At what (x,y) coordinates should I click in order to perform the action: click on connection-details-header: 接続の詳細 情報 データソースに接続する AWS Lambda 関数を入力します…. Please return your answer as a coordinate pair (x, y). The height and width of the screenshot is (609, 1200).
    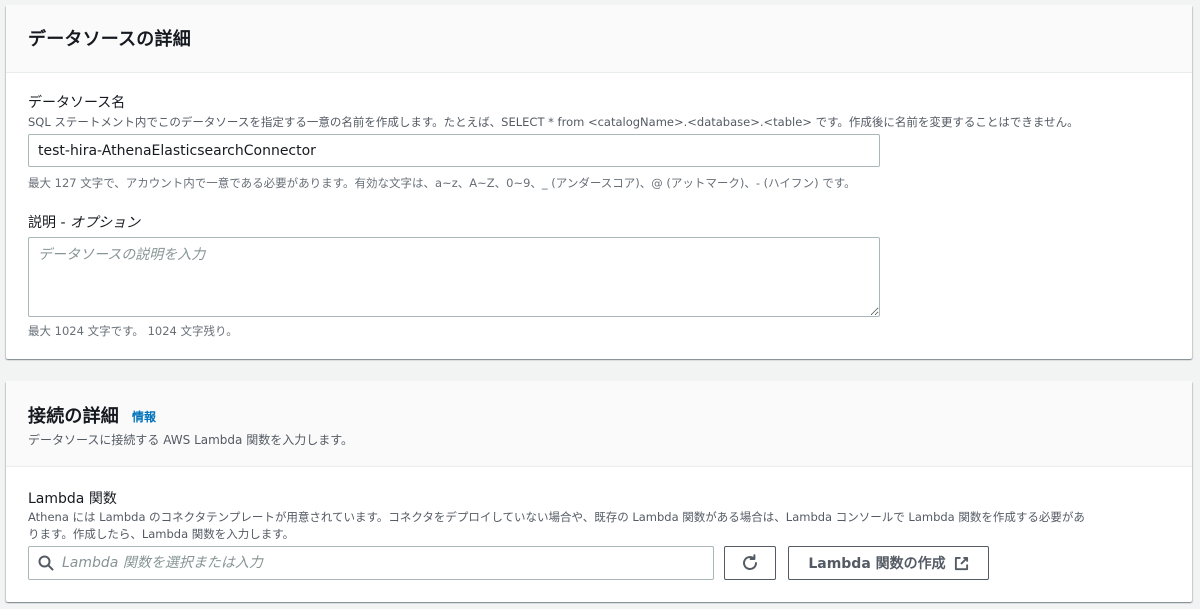
    Looking at the image, I should click on (599, 424).